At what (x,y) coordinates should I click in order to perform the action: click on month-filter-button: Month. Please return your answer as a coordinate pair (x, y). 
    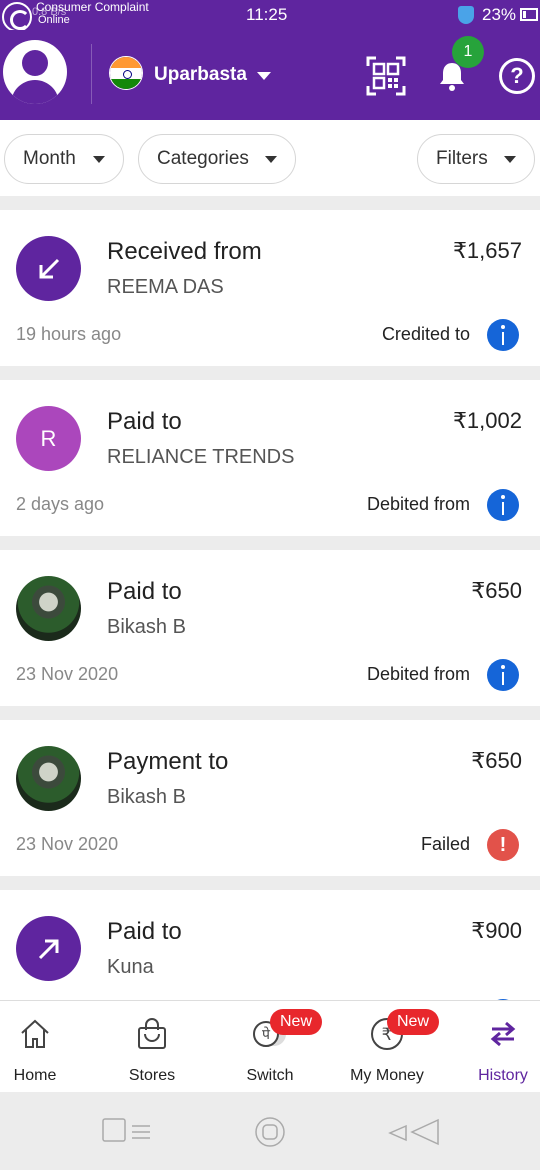
    Looking at the image, I should click on (64, 159).